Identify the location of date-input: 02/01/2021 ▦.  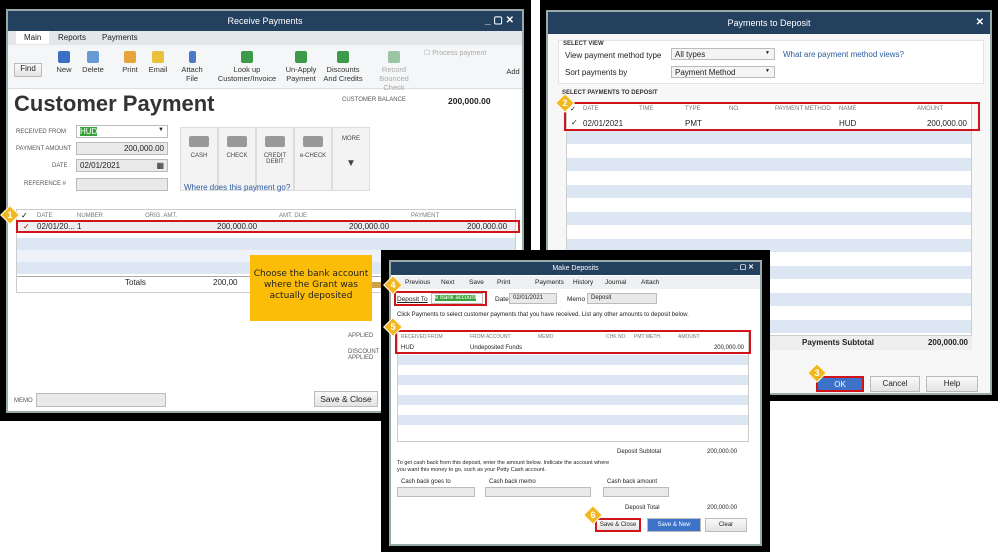
(122, 165).